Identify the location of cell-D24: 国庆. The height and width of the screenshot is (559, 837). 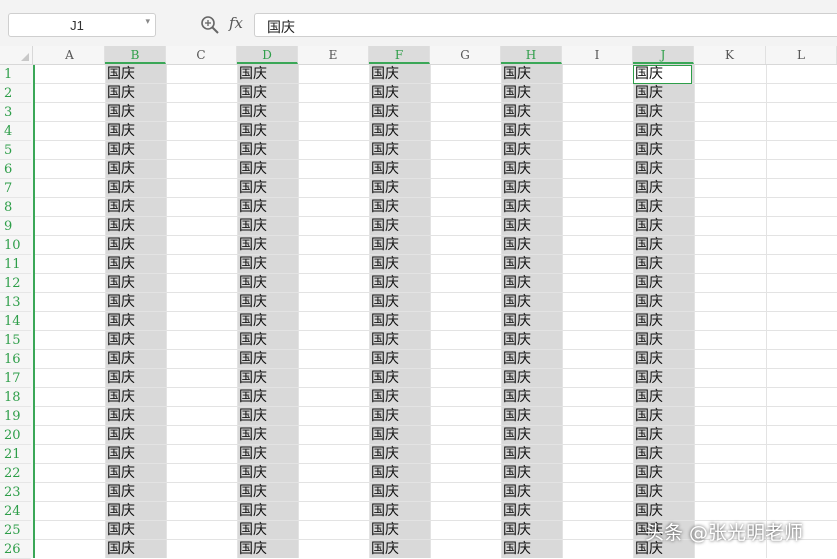
(267, 511).